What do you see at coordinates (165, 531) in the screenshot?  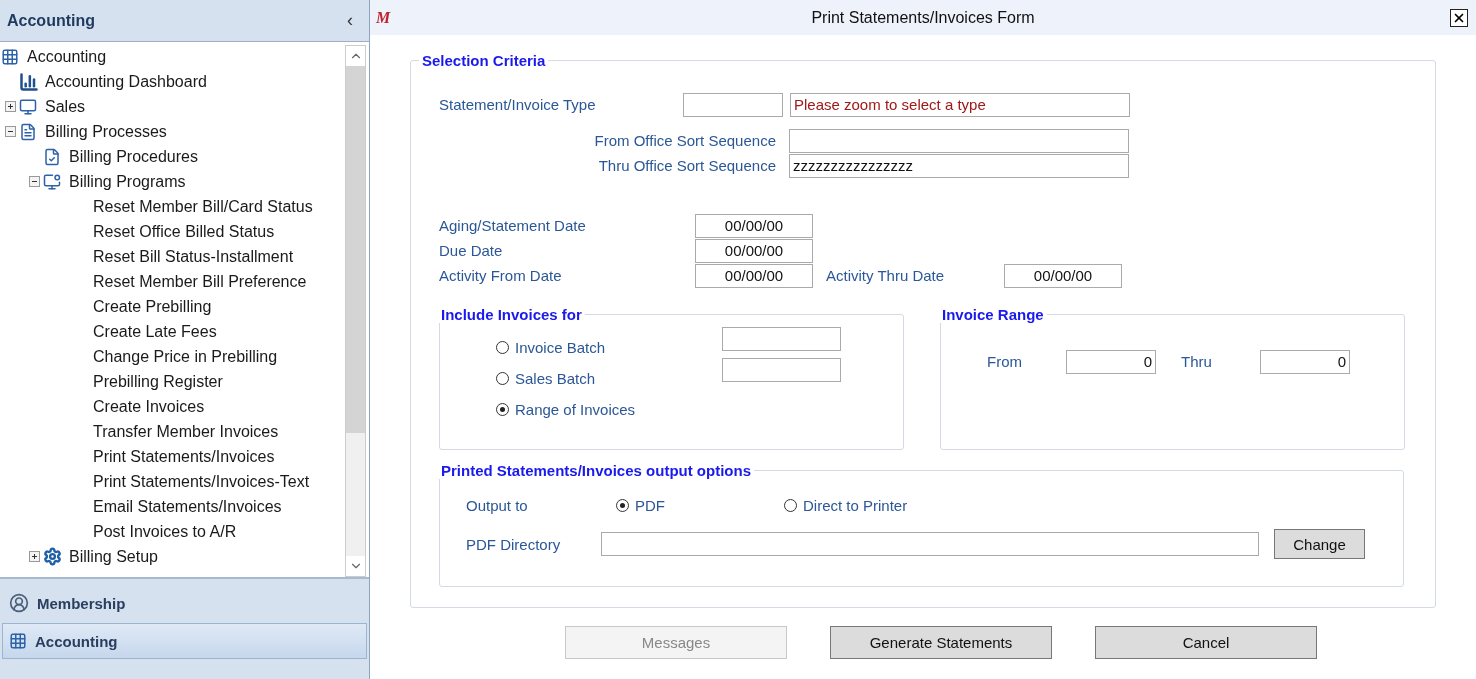 I see `tree-item: Post Invoices to A/R` at bounding box center [165, 531].